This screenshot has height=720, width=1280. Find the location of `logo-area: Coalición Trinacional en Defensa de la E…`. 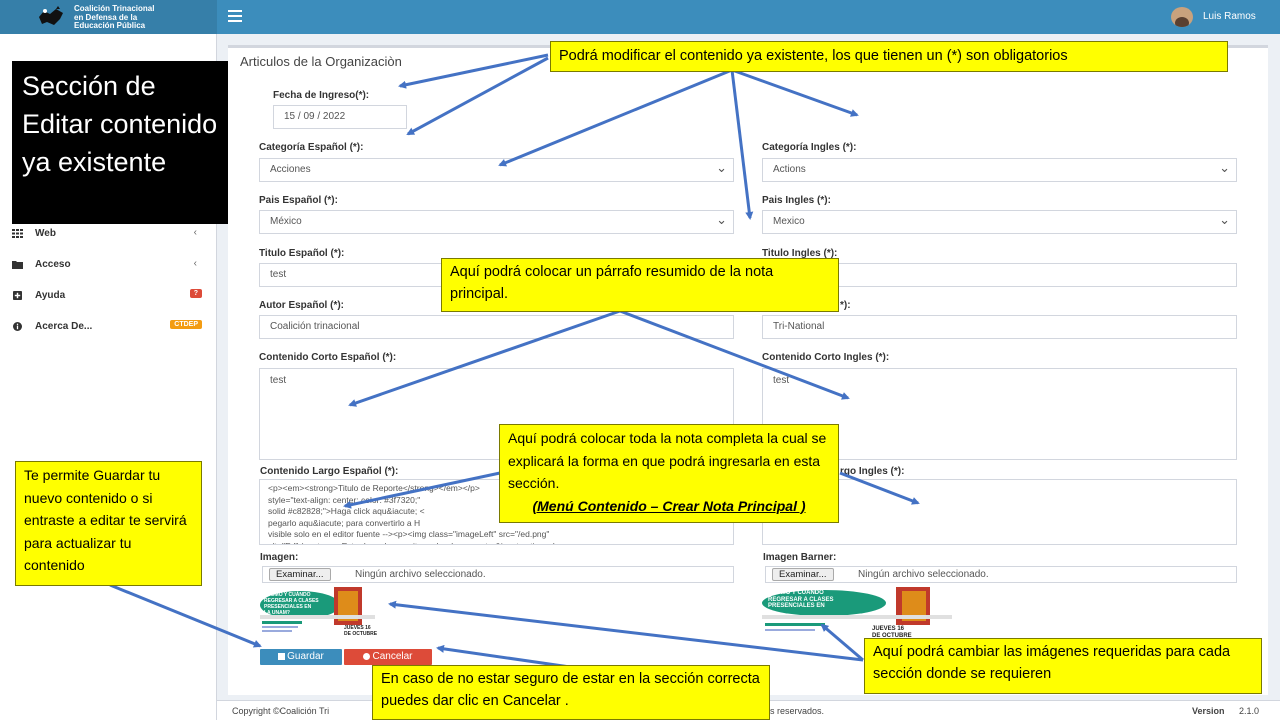

logo-area: Coalición Trinacional en Defensa de la E… is located at coordinates (108, 17).